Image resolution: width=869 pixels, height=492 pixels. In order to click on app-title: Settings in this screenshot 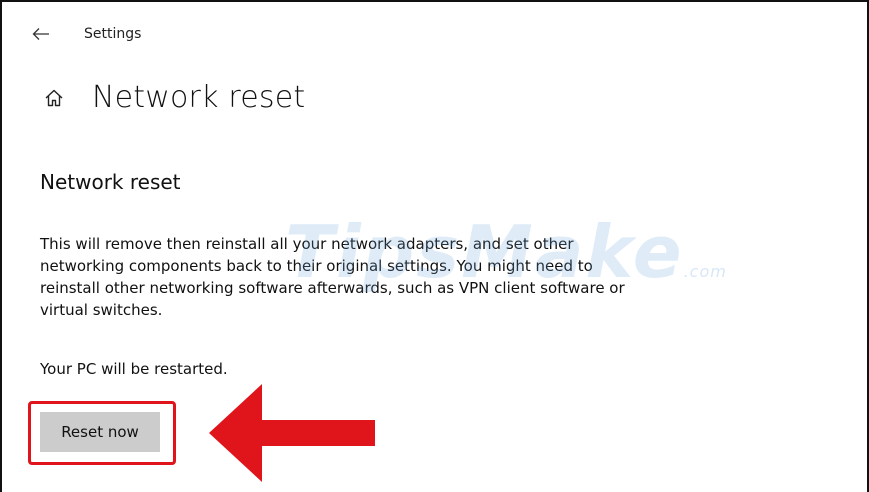, I will do `click(113, 34)`.